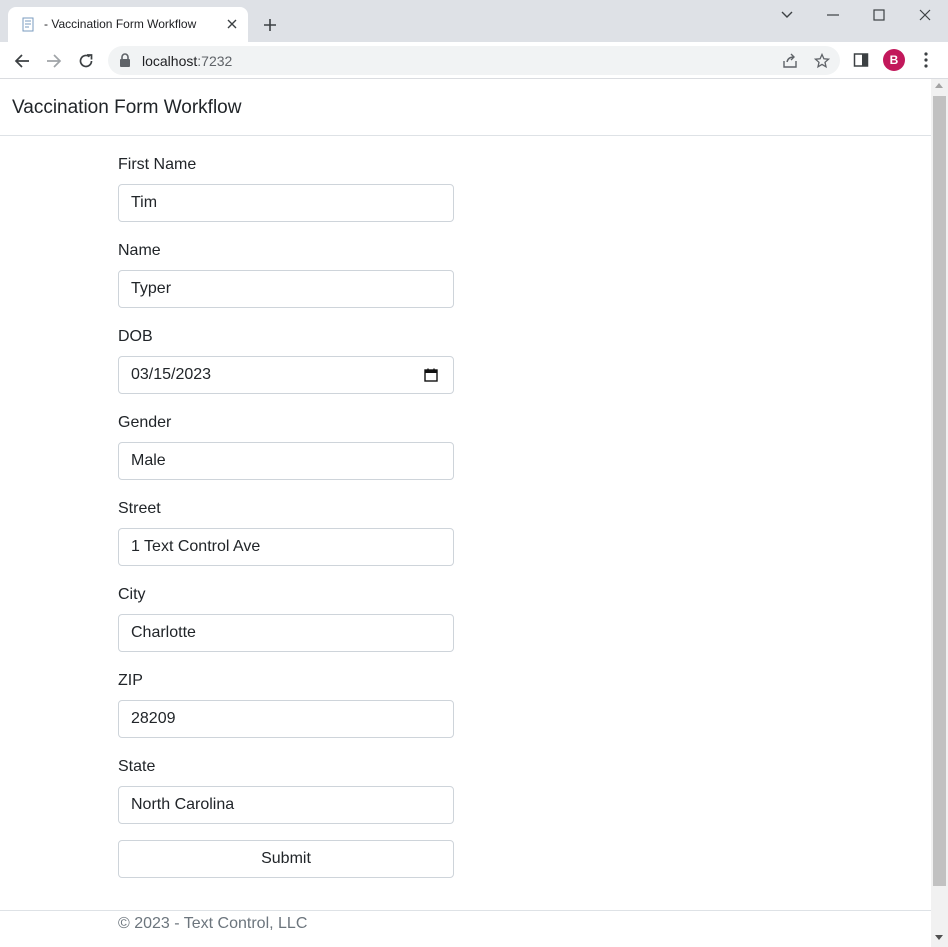 The height and width of the screenshot is (947, 948). I want to click on first-name-label: First Name, so click(157, 164).